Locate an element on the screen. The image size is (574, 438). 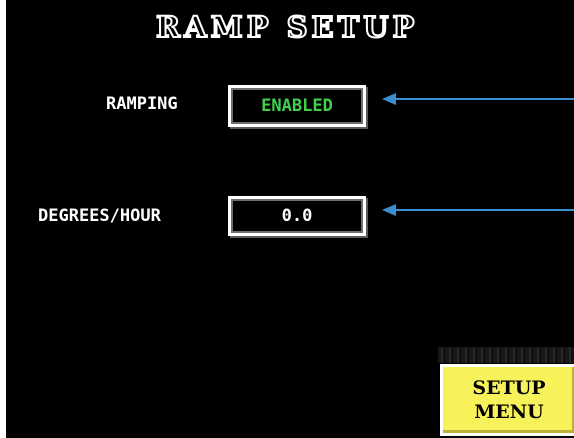
degrees-callout-arrow is located at coordinates (484, 210).